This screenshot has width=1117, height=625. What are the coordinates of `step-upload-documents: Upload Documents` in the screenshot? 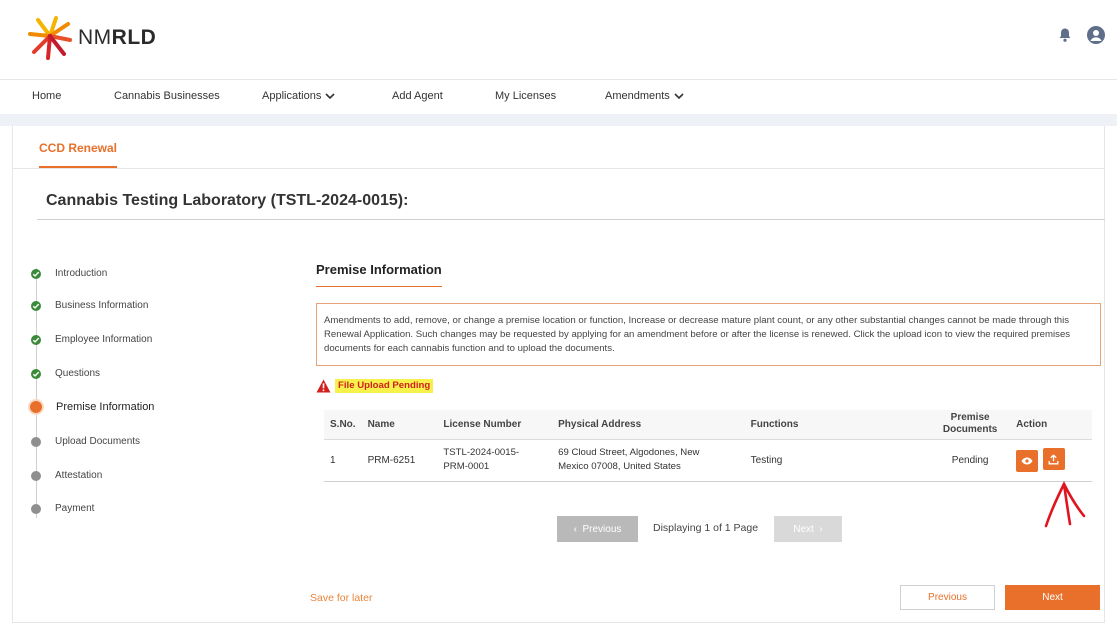 It's located at (85, 441).